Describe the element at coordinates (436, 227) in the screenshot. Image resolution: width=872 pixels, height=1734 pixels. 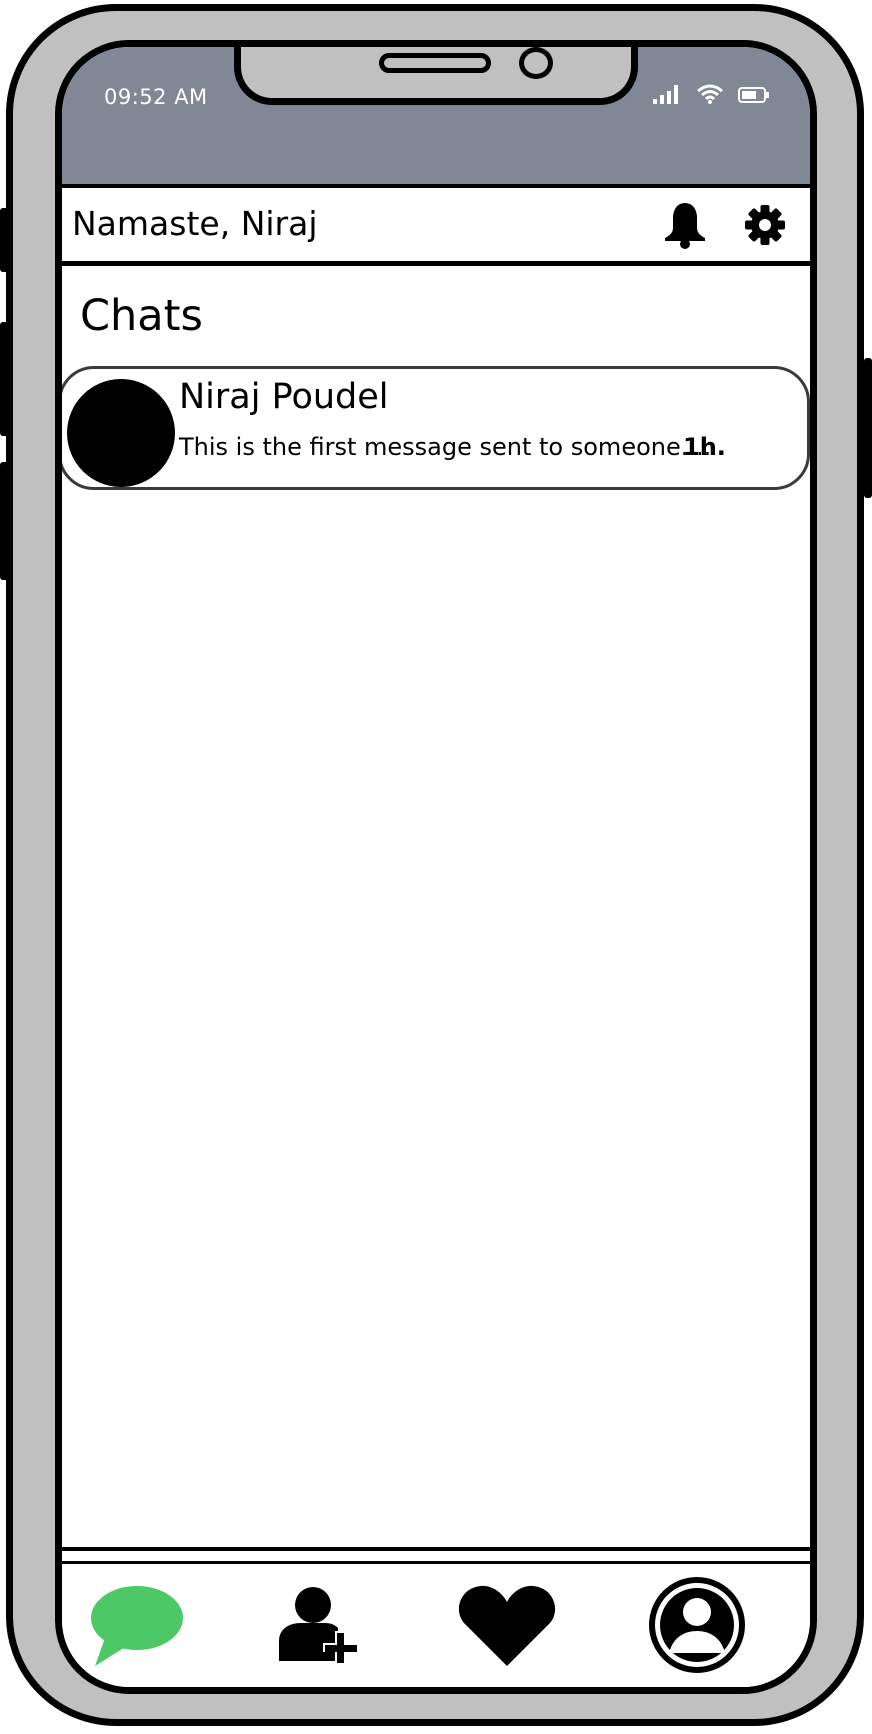
I see `app-header: Namaste, Niraj` at that location.